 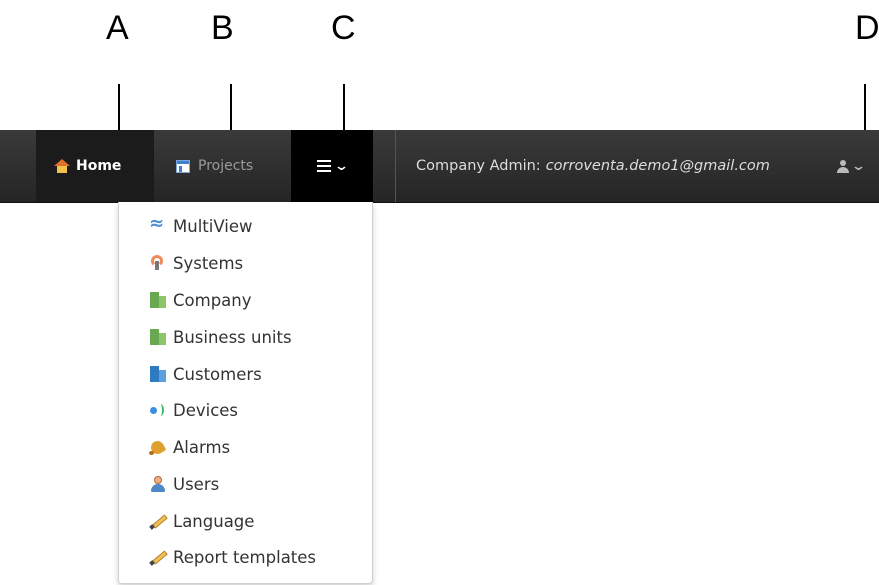 I want to click on list-icon, so click(x=324, y=166).